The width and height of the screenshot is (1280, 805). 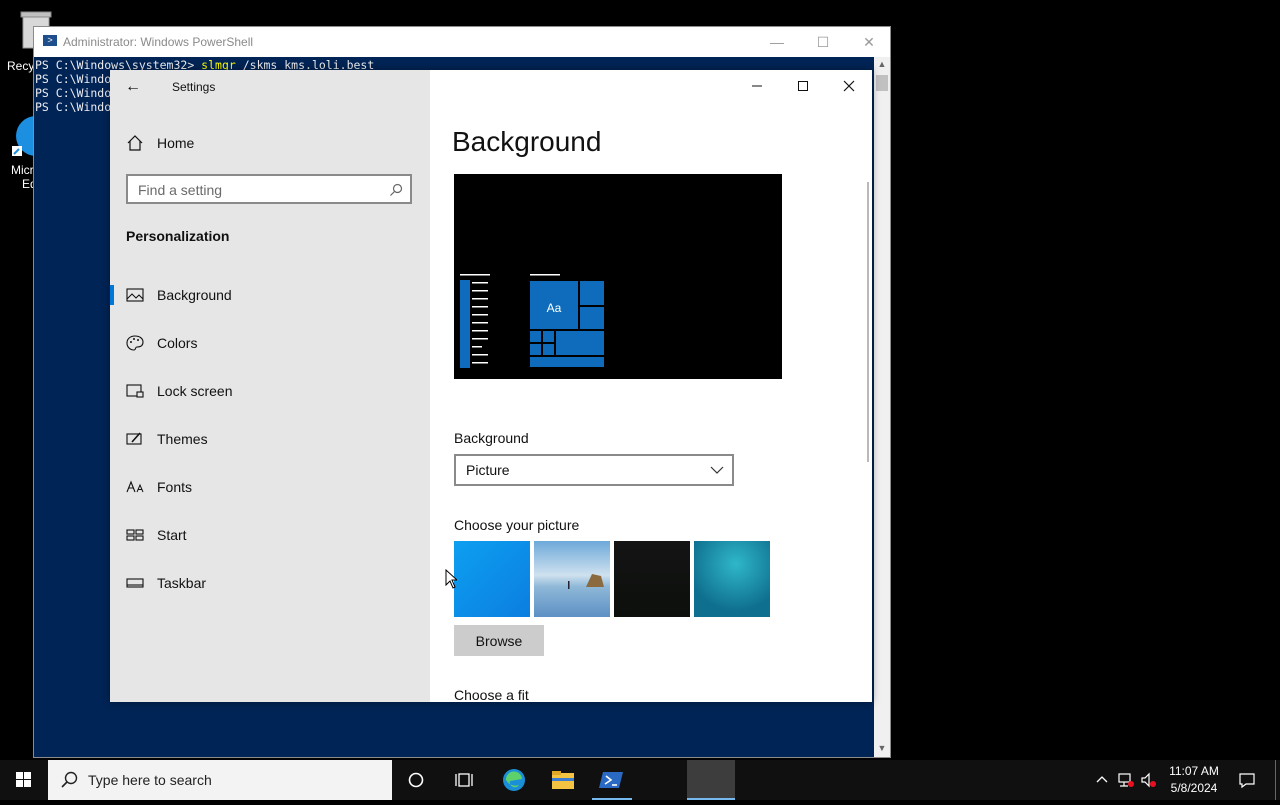 I want to click on powershell-title: Administrator: Windows PowerShell, so click(x=158, y=42).